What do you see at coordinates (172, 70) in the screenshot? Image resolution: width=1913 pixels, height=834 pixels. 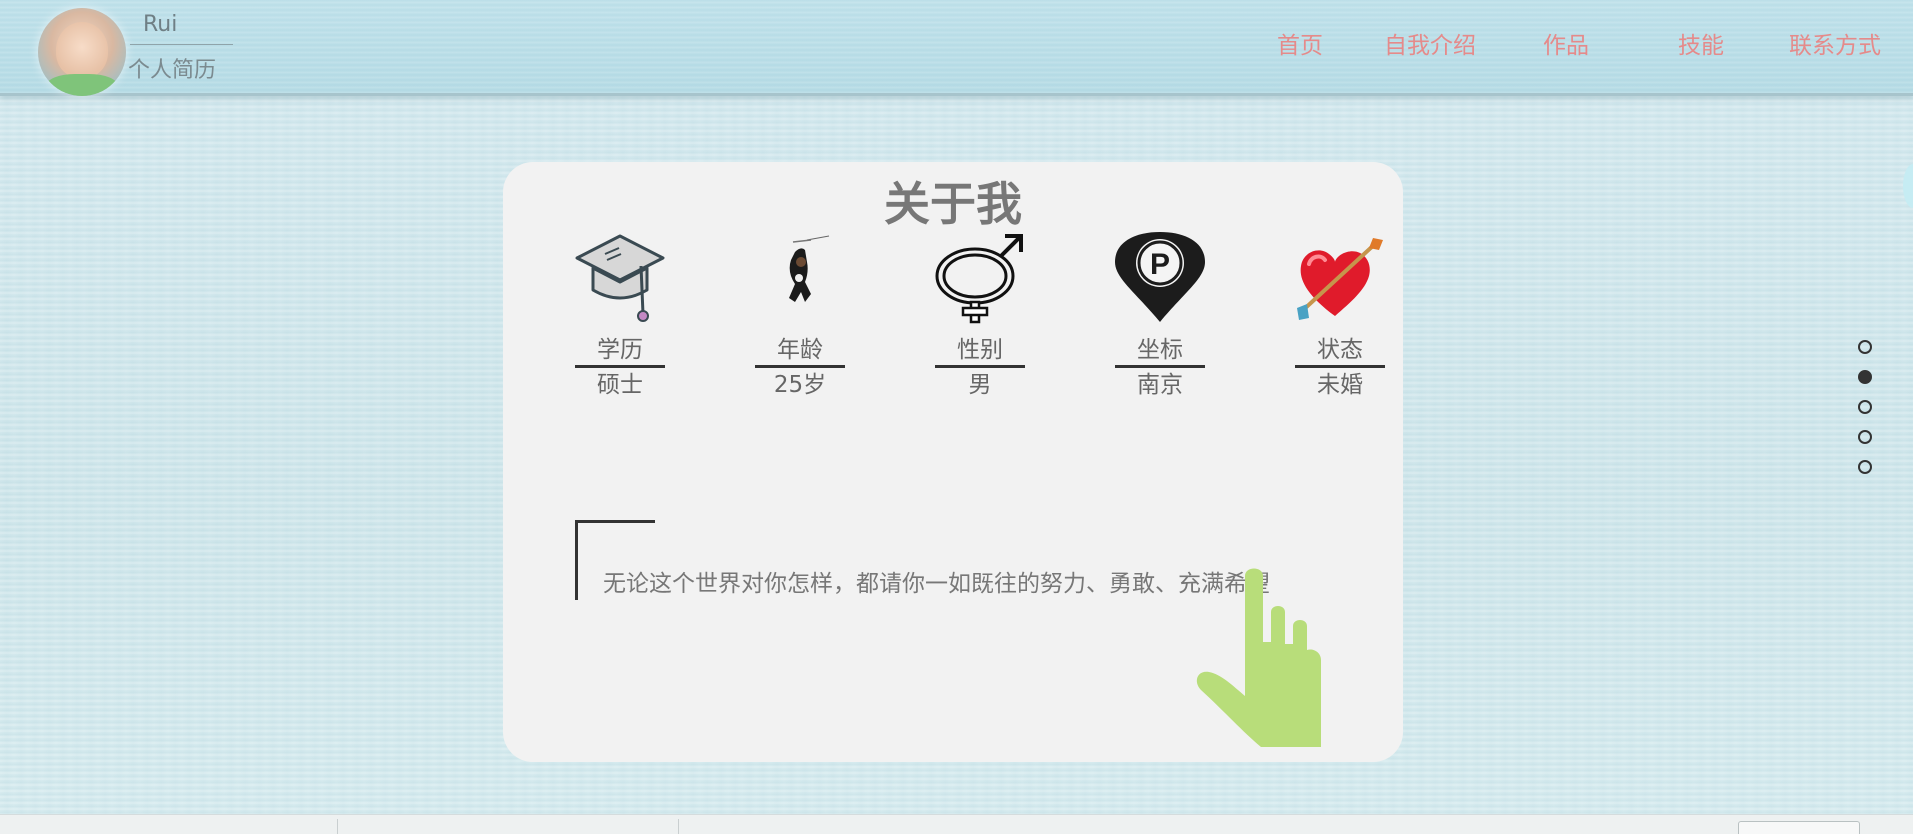 I see `brand-subtitle: 个人简历` at bounding box center [172, 70].